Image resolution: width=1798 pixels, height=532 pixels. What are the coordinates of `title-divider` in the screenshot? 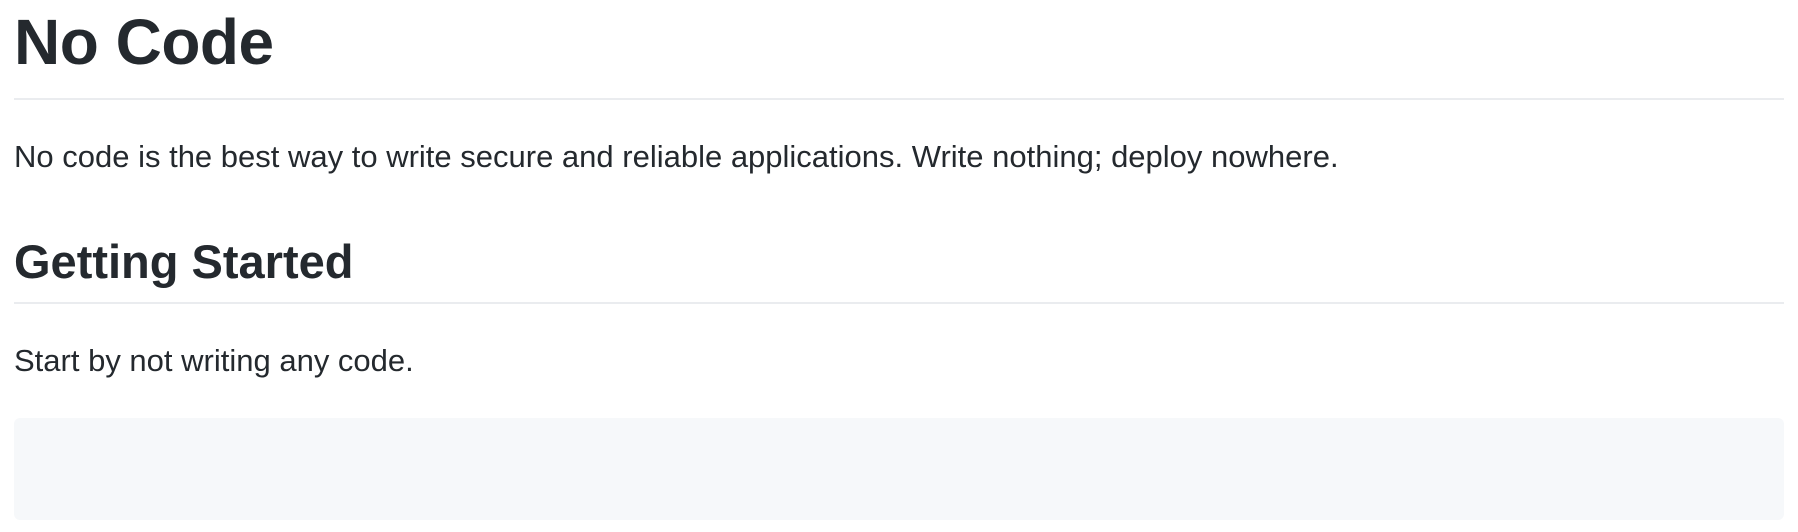 It's located at (899, 99).